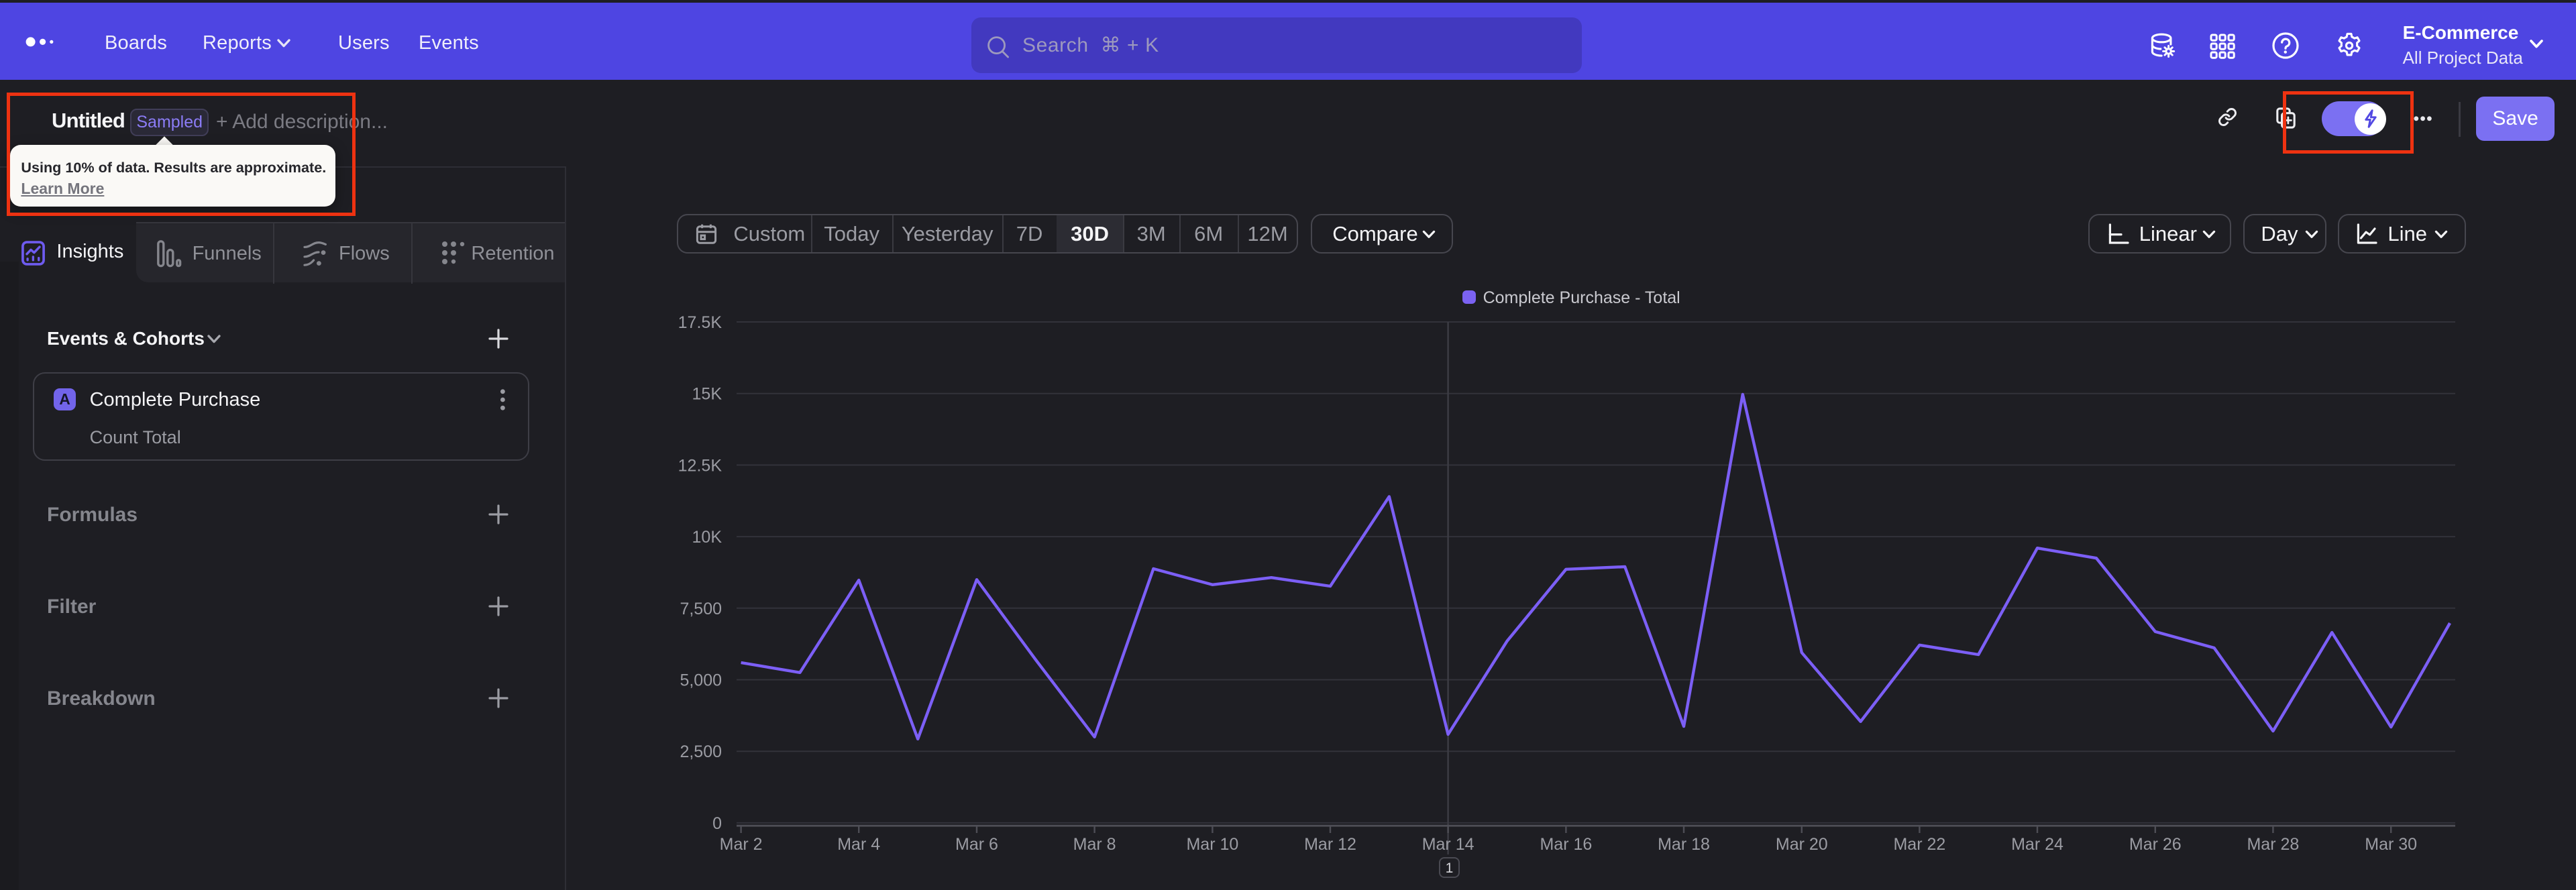 Image resolution: width=2576 pixels, height=890 pixels. What do you see at coordinates (1212, 844) in the screenshot?
I see `svg-text: Mar 10` at bounding box center [1212, 844].